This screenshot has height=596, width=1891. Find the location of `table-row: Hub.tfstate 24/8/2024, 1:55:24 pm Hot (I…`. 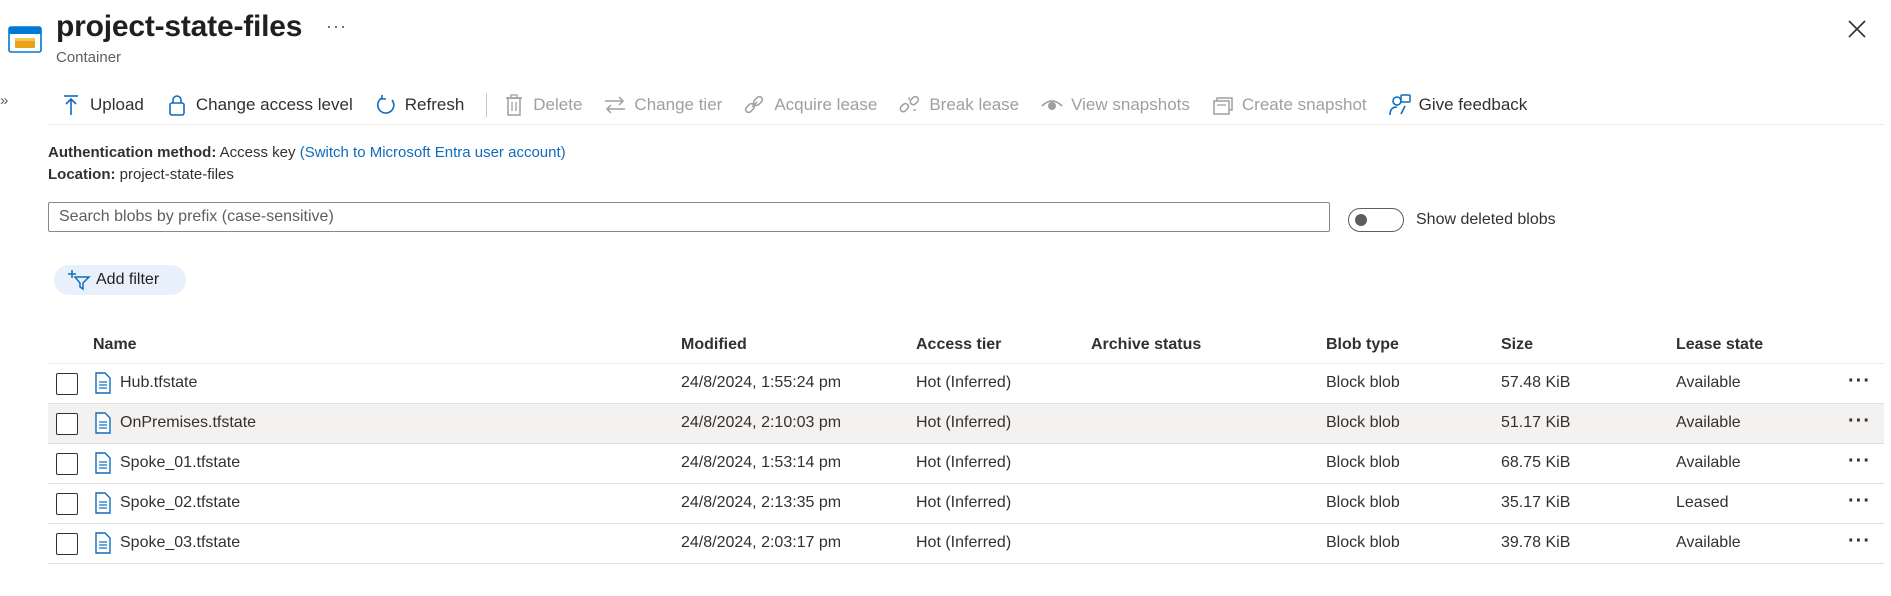

table-row: Hub.tfstate 24/8/2024, 1:55:24 pm Hot (I… is located at coordinates (966, 384).